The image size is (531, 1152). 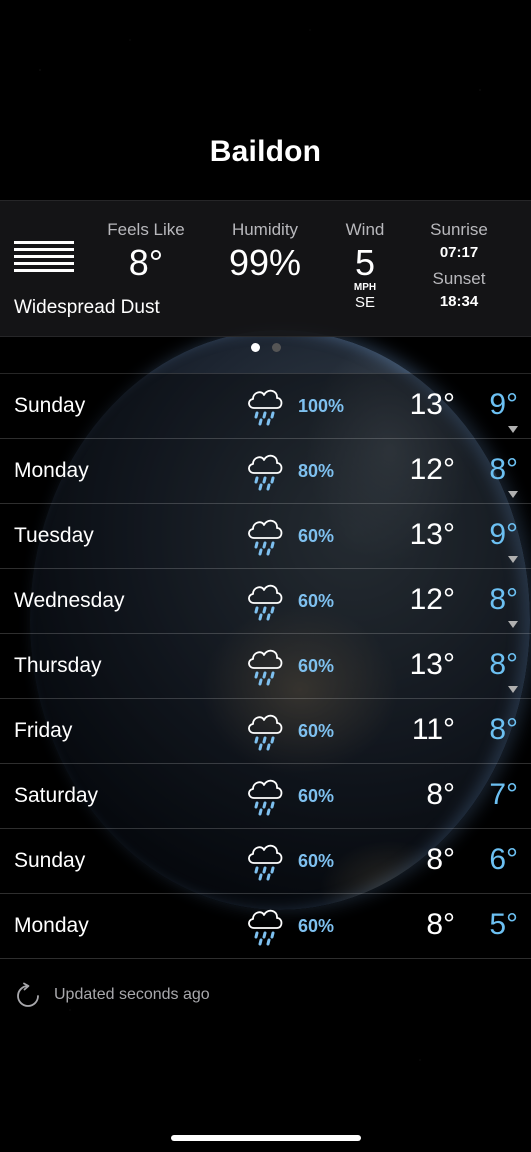 I want to click on sunset-label: Sunset, so click(x=459, y=278).